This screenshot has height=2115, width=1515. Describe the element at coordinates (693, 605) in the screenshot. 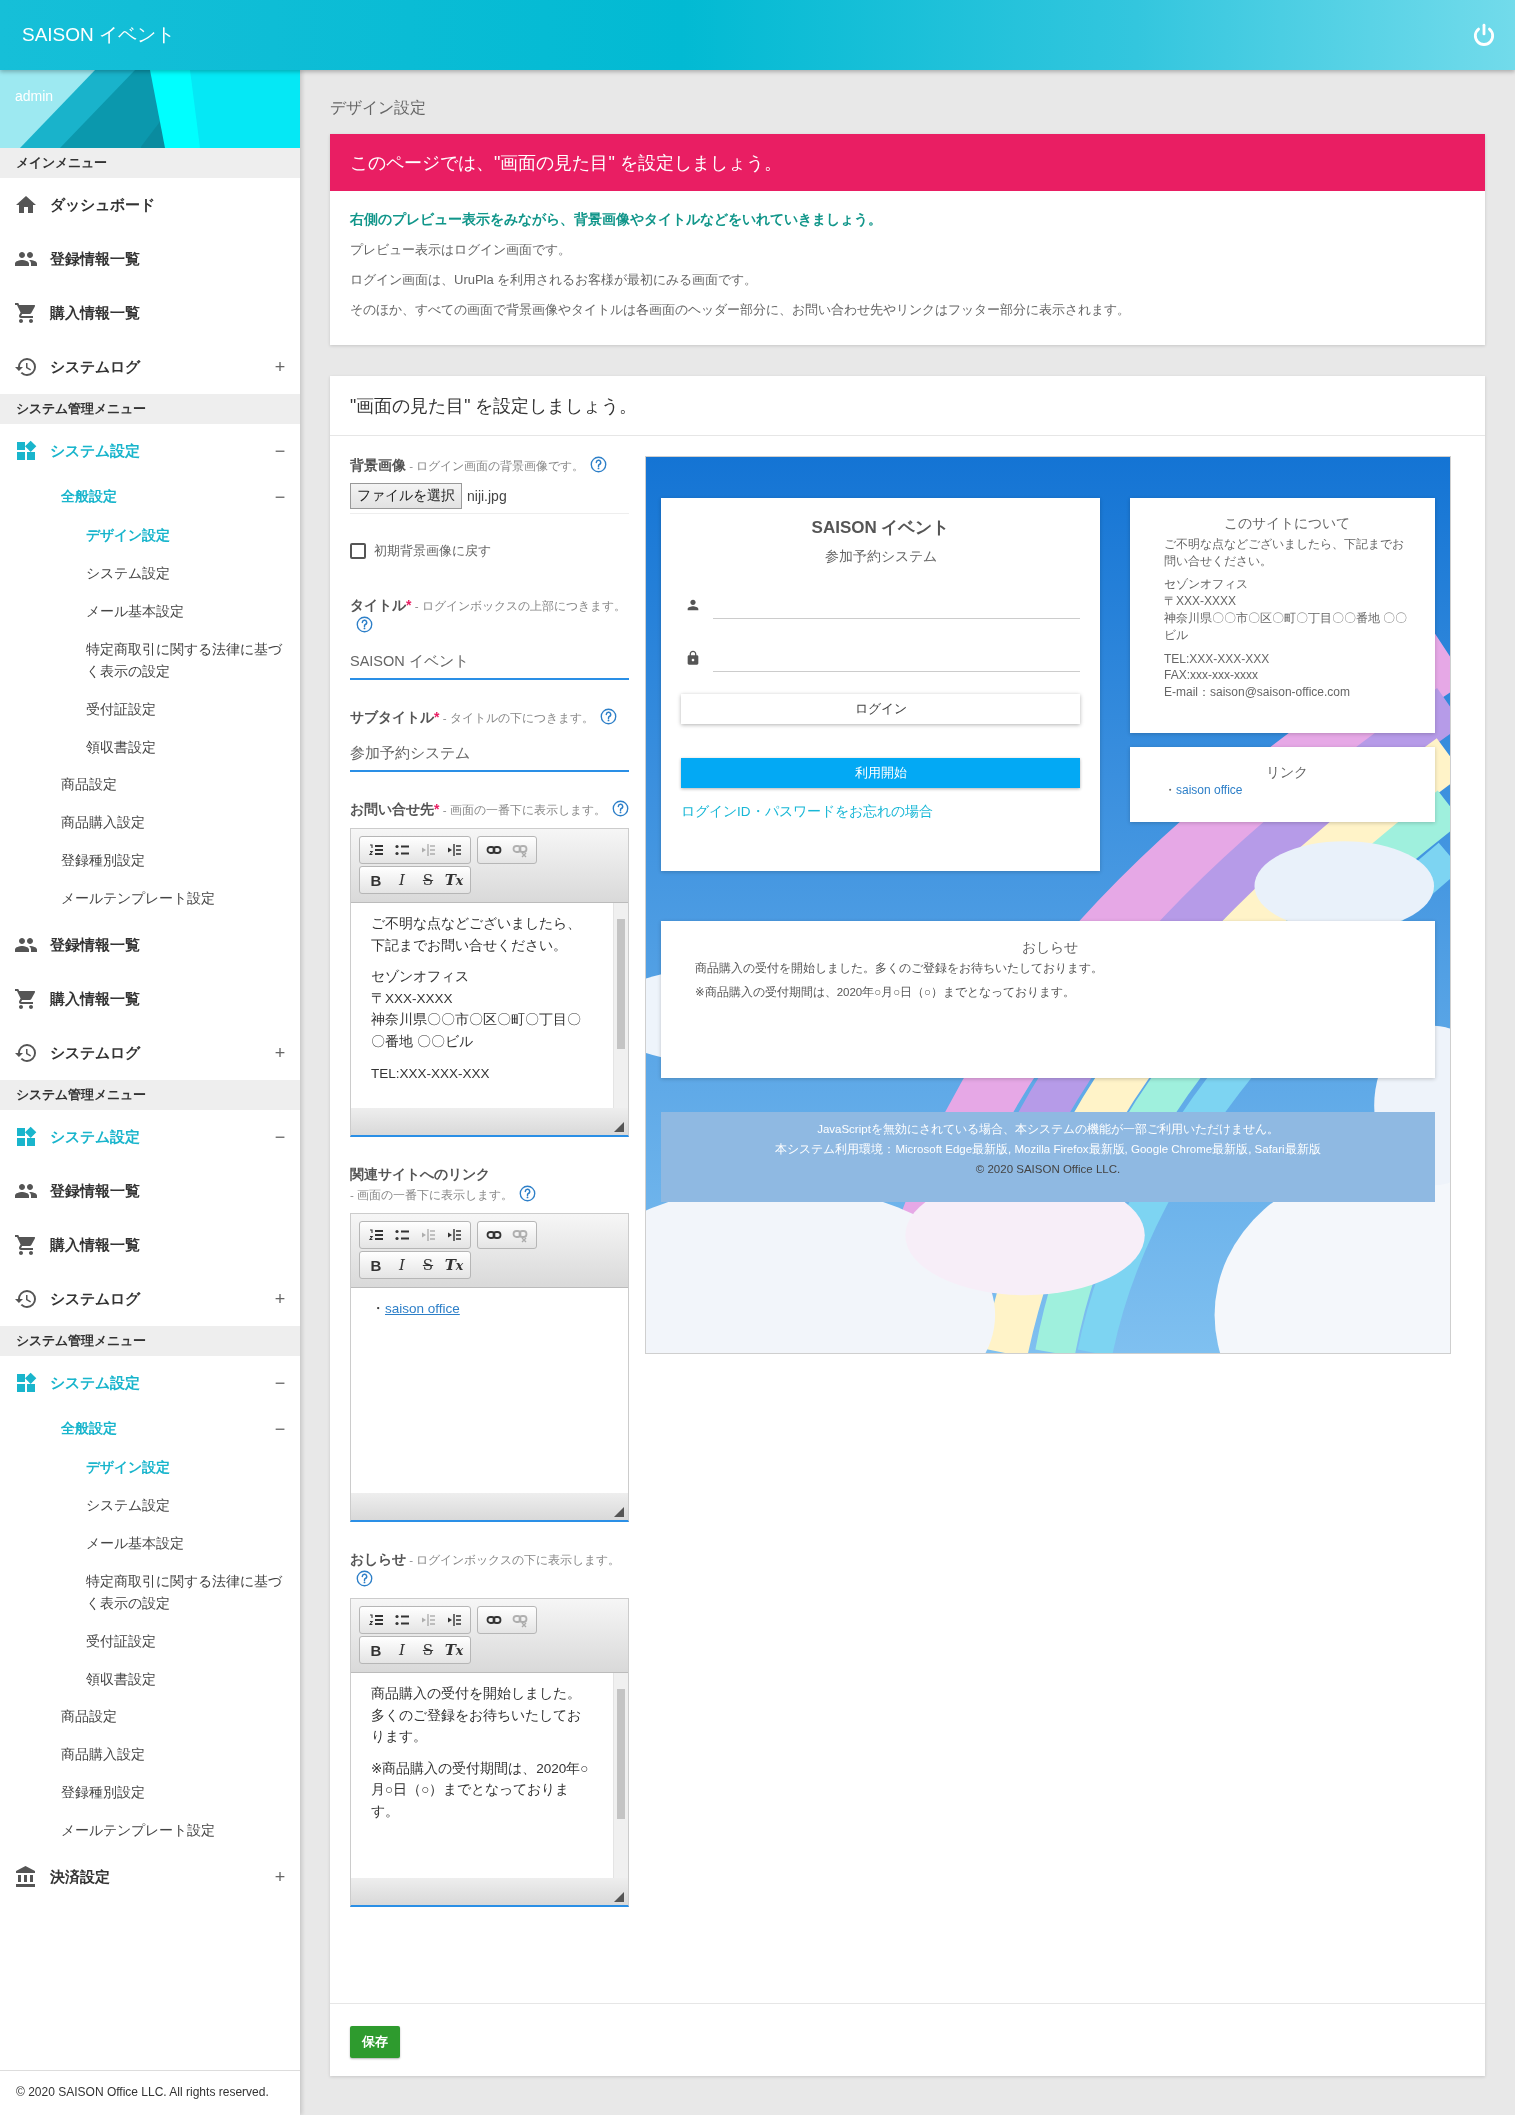

I see `person-icon` at that location.